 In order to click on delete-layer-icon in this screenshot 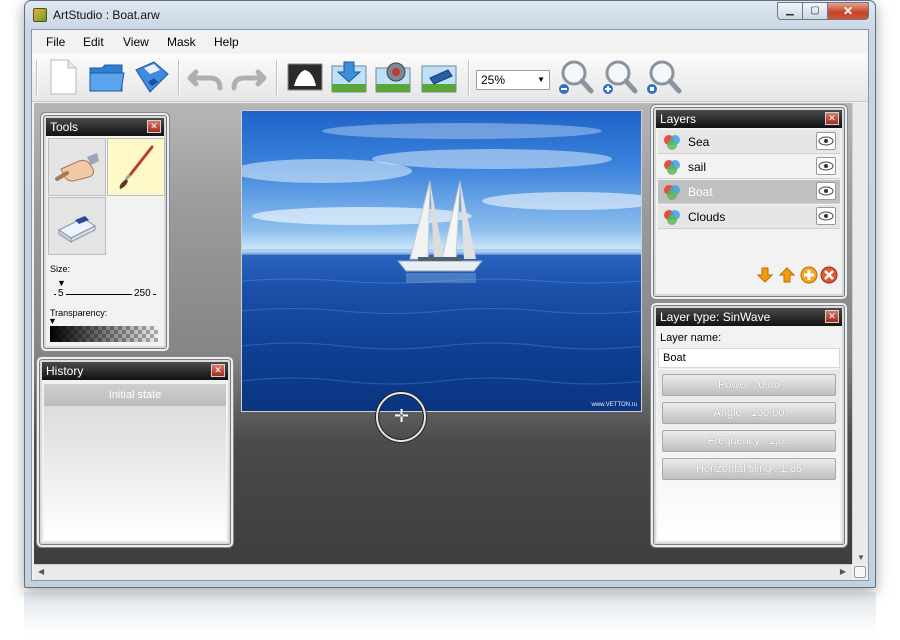, I will do `click(829, 275)`.